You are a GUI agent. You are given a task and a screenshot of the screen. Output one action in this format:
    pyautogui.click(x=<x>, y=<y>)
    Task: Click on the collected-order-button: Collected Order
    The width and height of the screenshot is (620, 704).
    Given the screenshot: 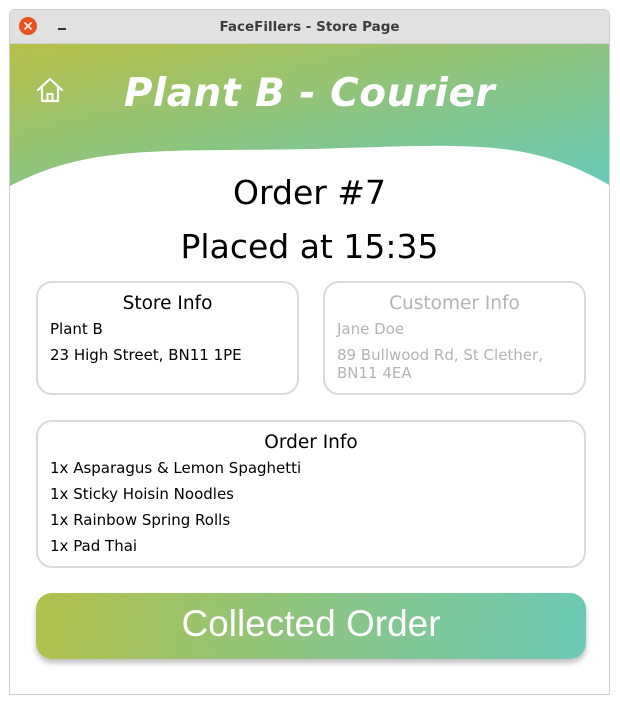 What is the action you would take?
    pyautogui.click(x=311, y=626)
    